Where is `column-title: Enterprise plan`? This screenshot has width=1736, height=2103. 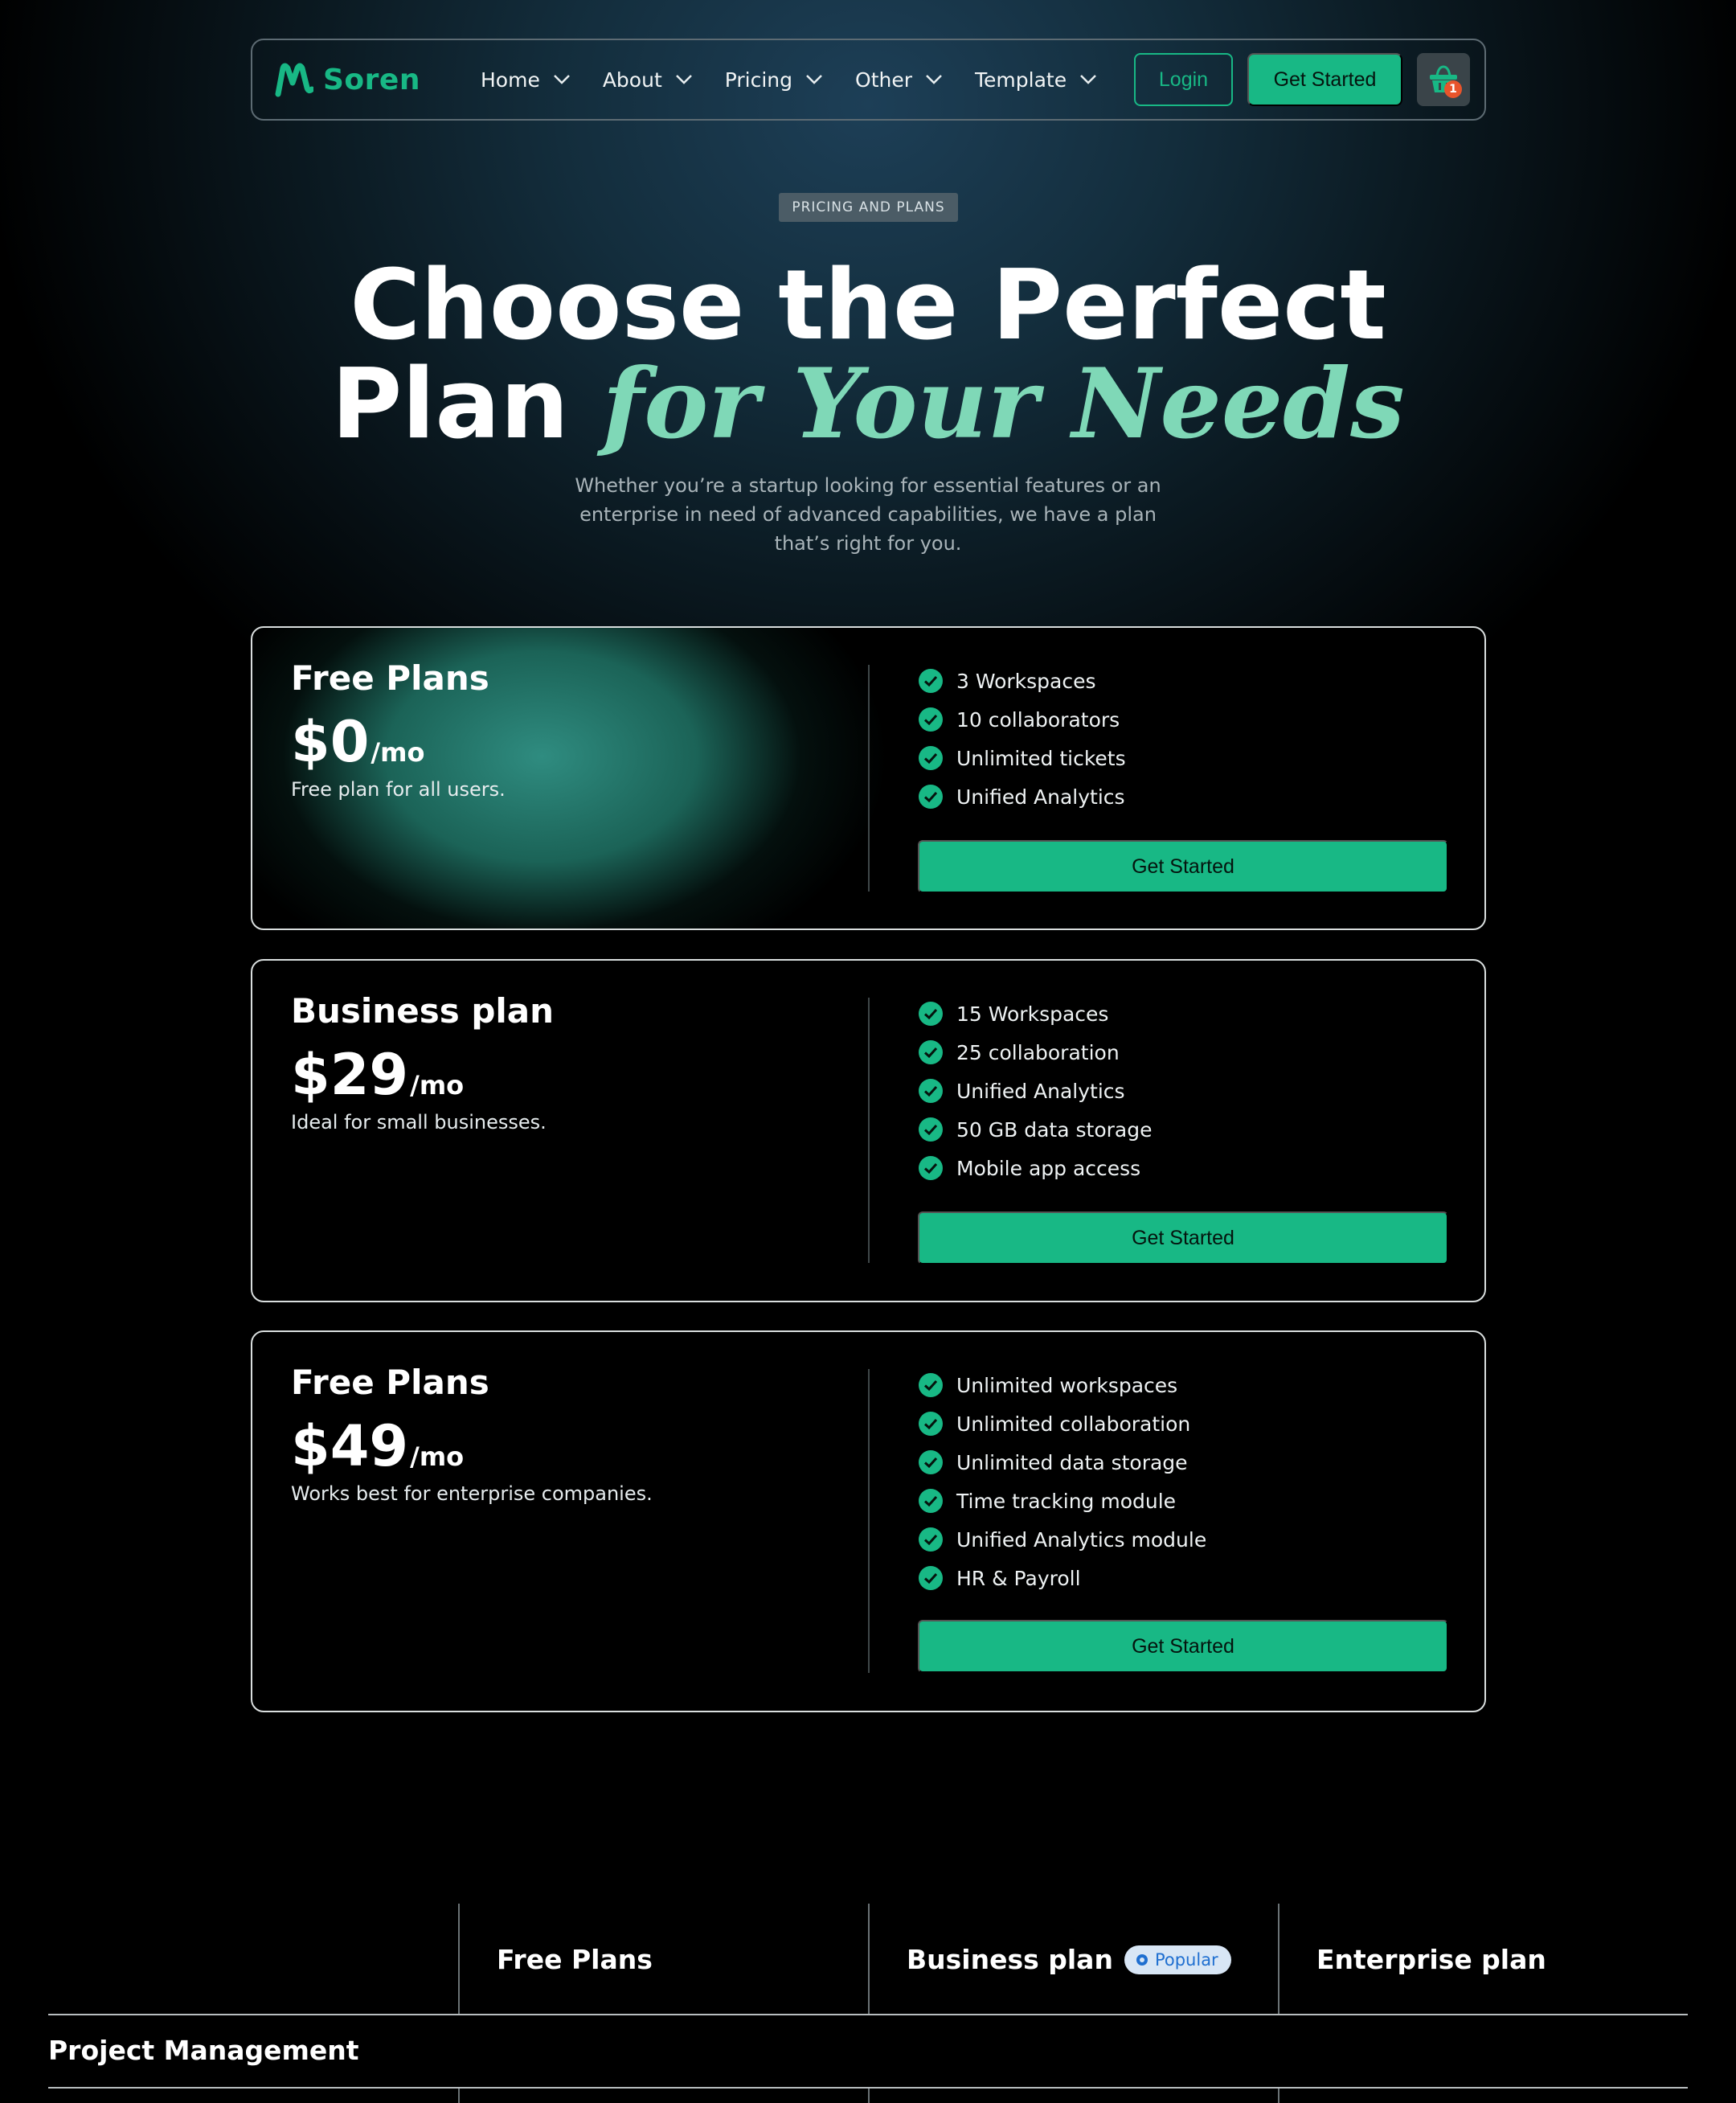
column-title: Enterprise plan is located at coordinates (1431, 1959).